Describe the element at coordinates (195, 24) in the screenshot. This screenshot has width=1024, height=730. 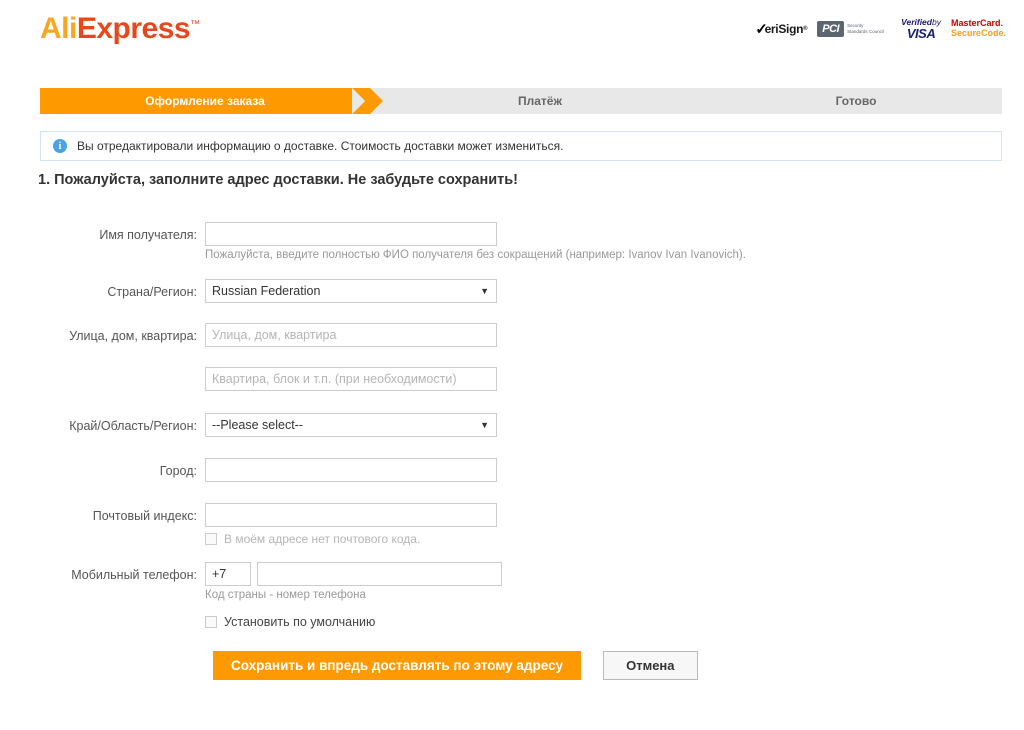
I see `logo-trademark: ™` at that location.